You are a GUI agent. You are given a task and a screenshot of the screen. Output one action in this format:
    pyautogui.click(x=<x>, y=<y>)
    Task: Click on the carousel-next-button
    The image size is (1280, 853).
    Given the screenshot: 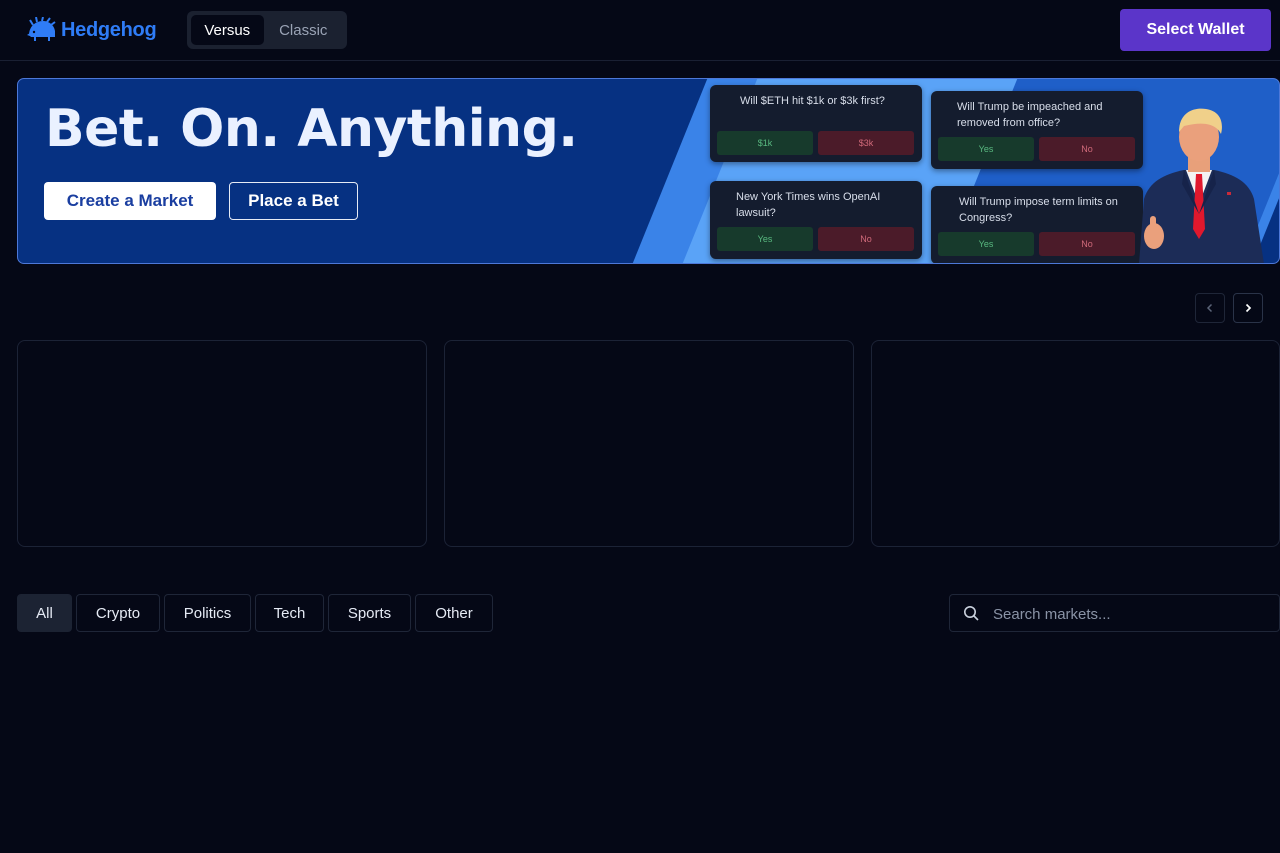 What is the action you would take?
    pyautogui.click(x=1248, y=308)
    